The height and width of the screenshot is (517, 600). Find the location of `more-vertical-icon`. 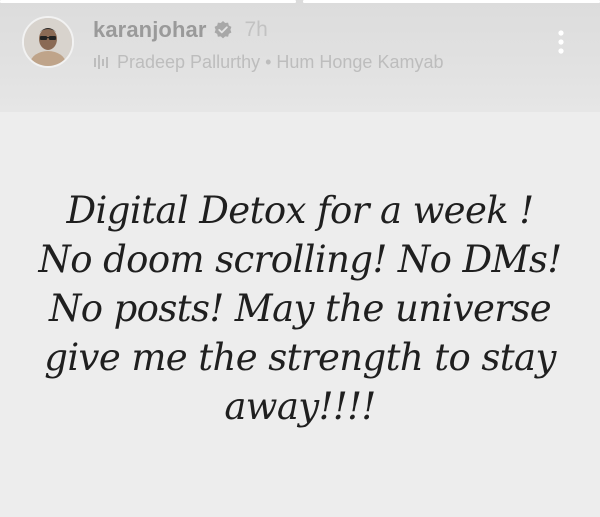

more-vertical-icon is located at coordinates (561, 43).